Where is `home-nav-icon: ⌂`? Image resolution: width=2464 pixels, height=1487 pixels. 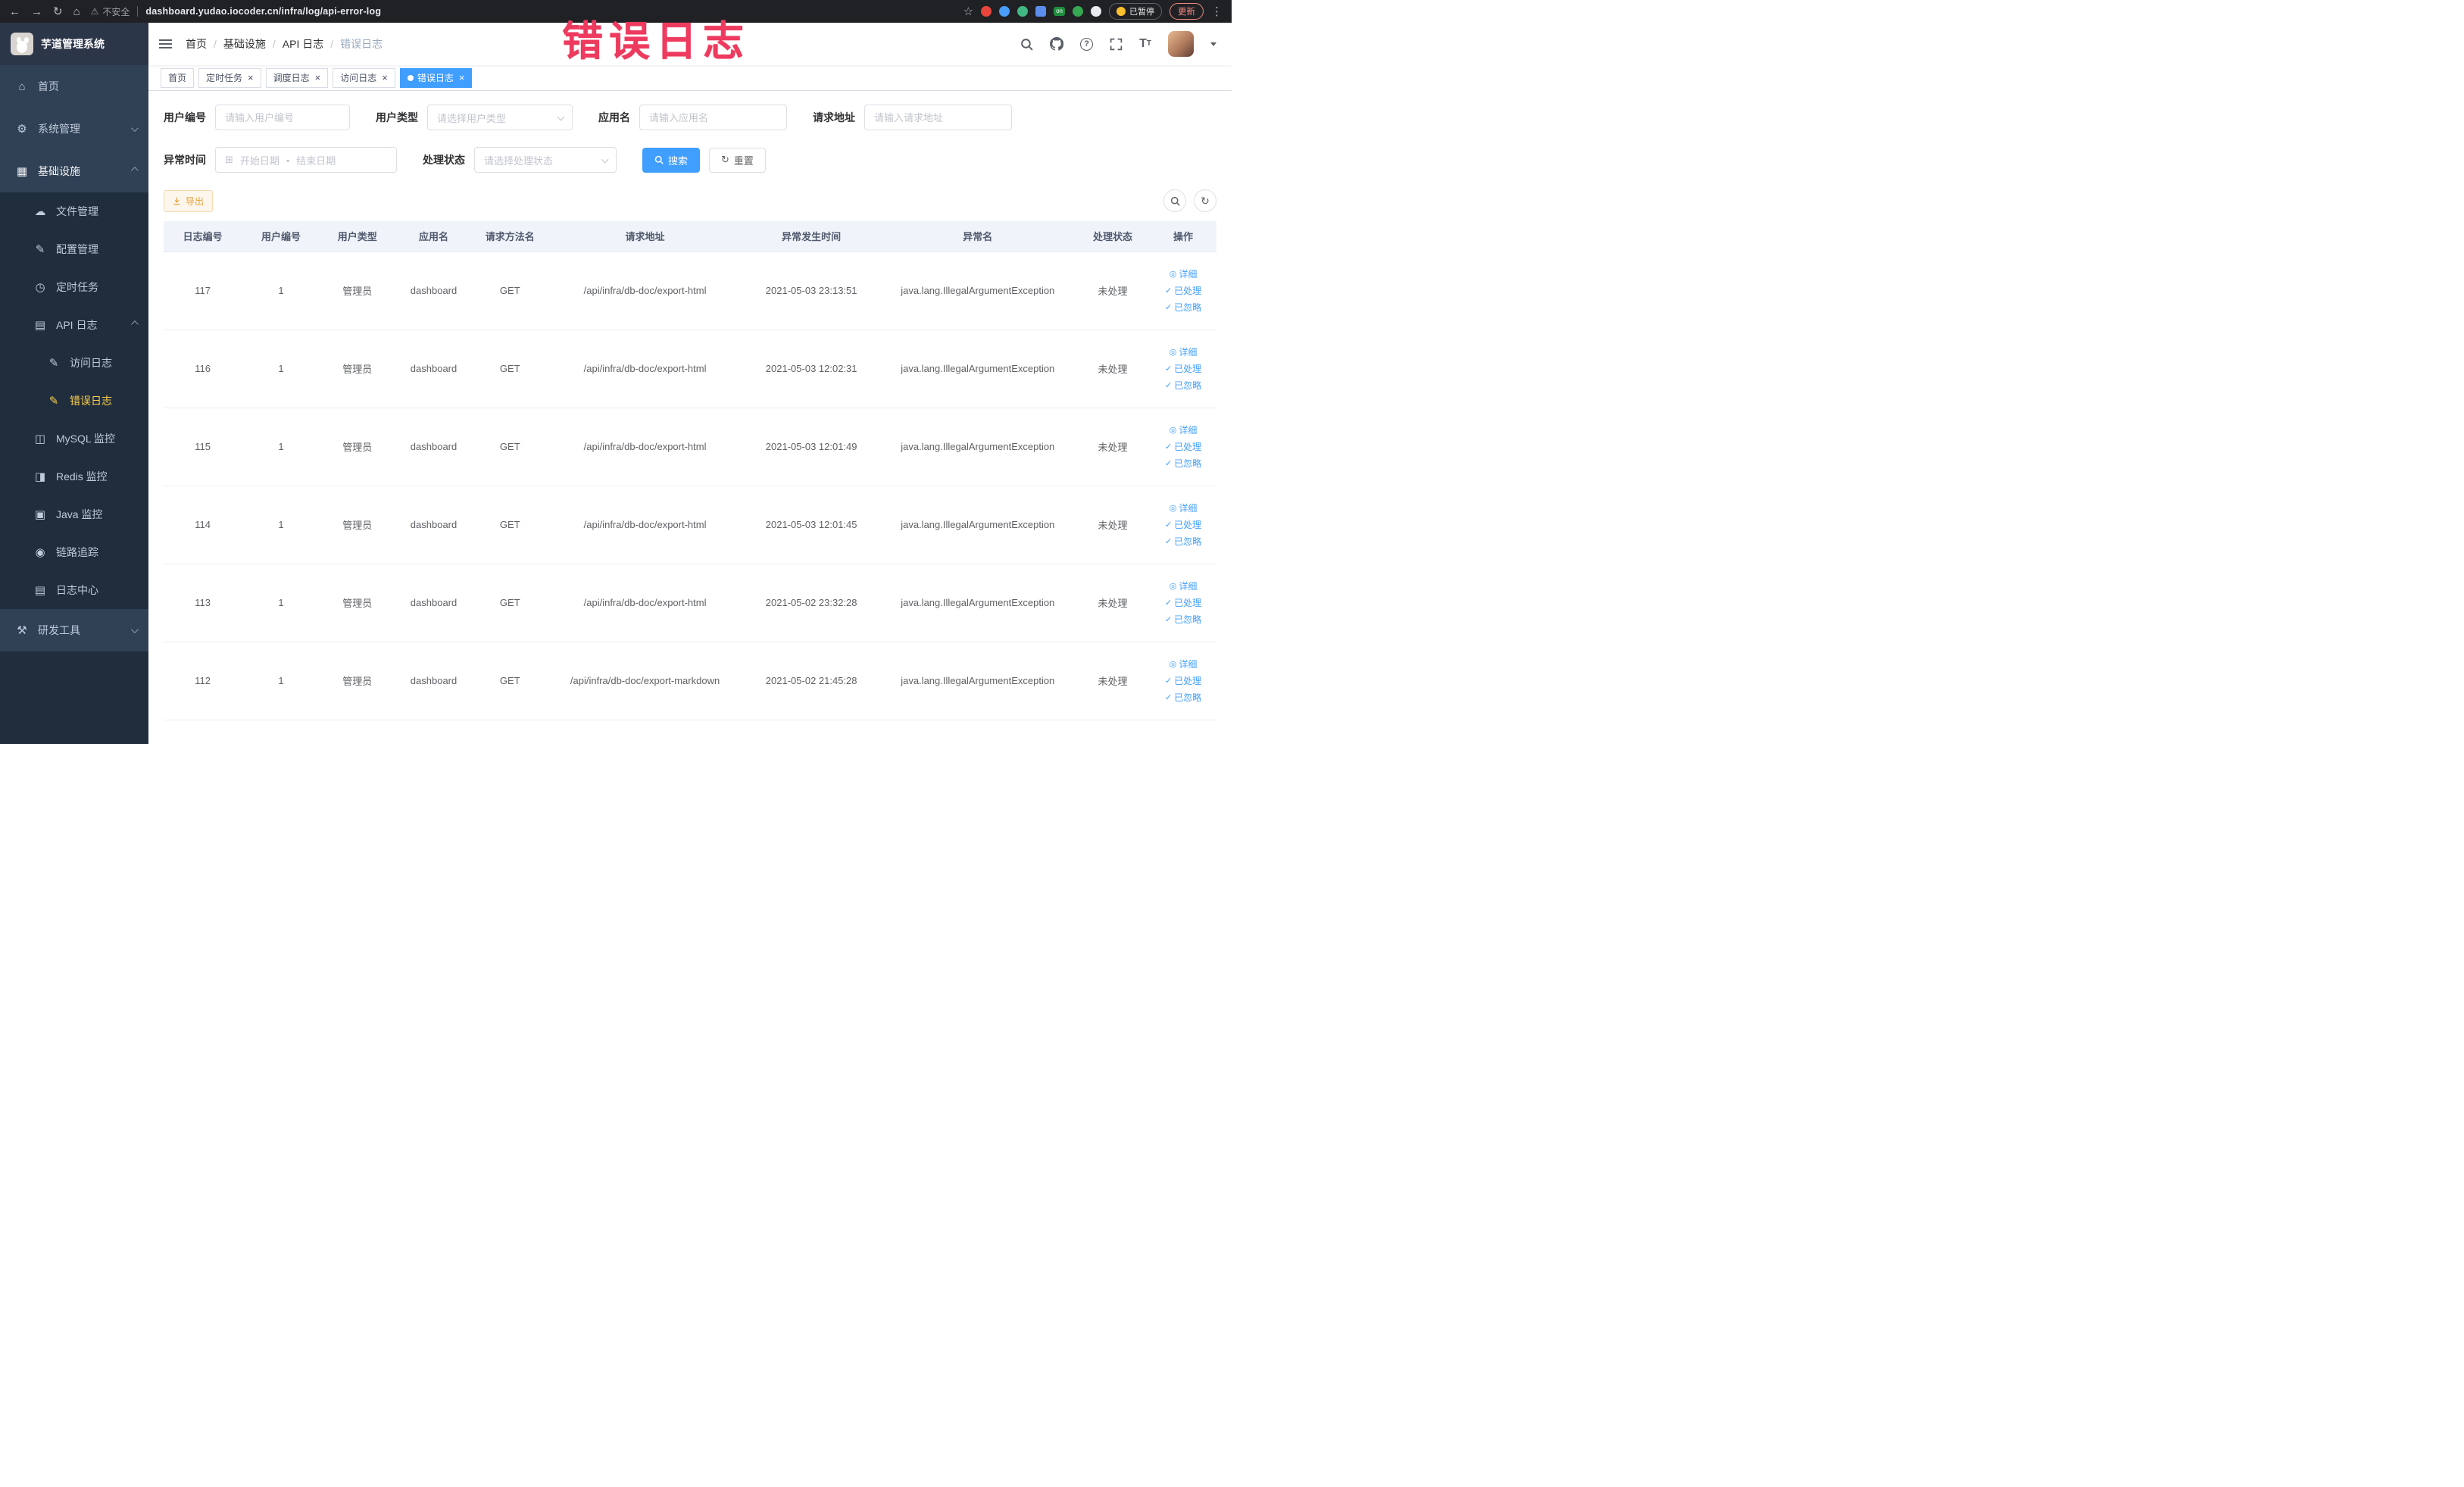
home-nav-icon: ⌂ is located at coordinates (76, 11).